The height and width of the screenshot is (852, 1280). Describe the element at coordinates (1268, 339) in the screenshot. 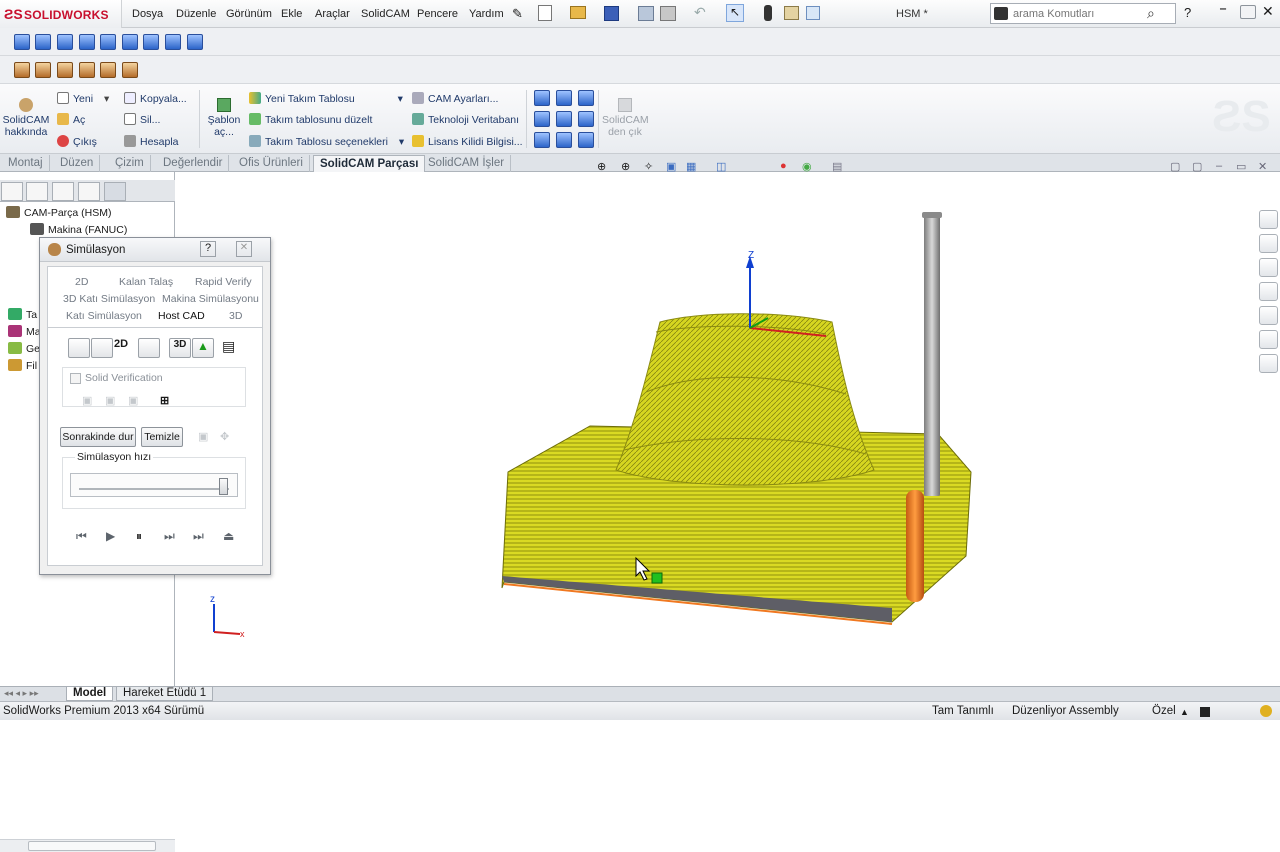

I see `appearances-icon` at that location.